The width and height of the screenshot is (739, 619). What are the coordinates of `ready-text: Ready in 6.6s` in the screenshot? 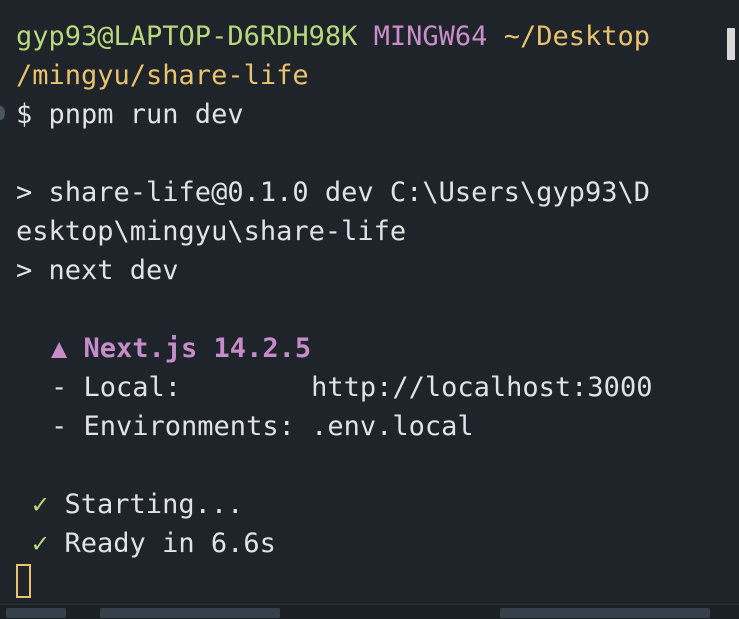 It's located at (170, 543).